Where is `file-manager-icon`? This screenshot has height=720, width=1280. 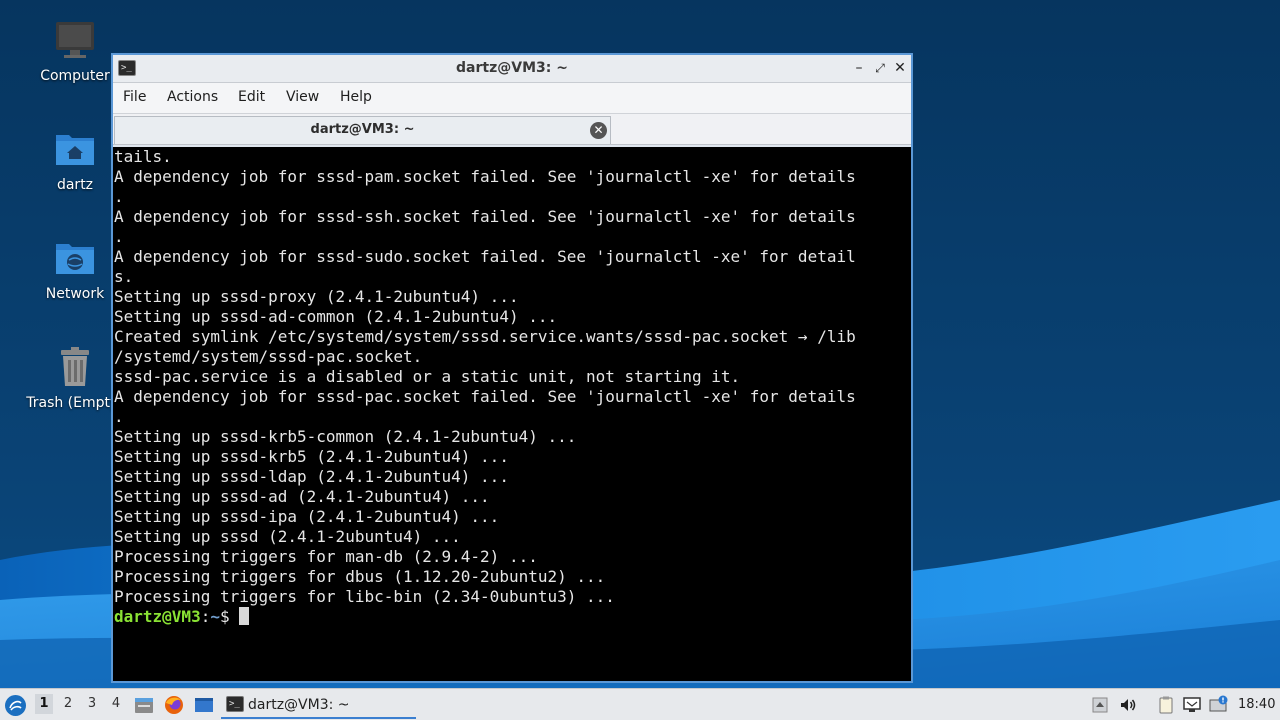
file-manager-icon is located at coordinates (144, 705).